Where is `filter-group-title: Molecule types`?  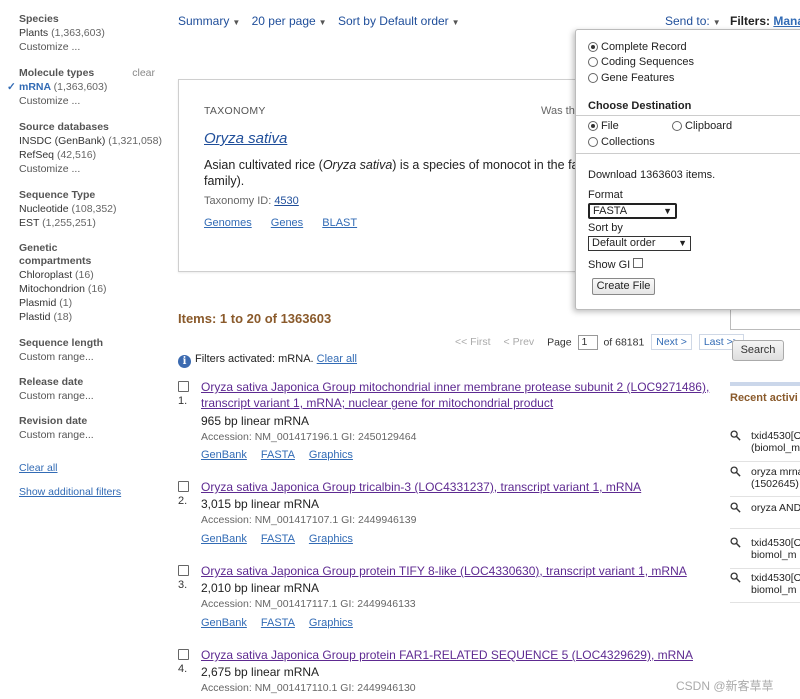
filter-group-title: Molecule types is located at coordinates (57, 73).